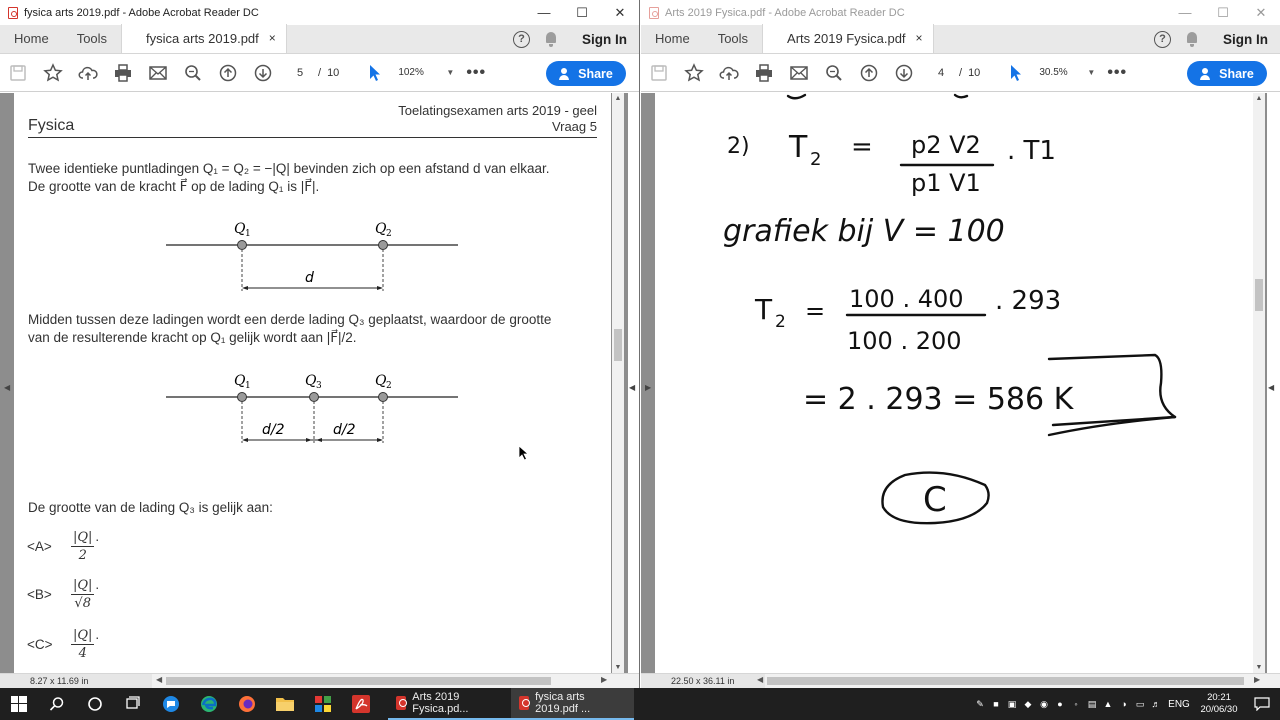  What do you see at coordinates (848, 38) in the screenshot?
I see `document-tab: Arts 2019 Fysica.pdf ×` at bounding box center [848, 38].